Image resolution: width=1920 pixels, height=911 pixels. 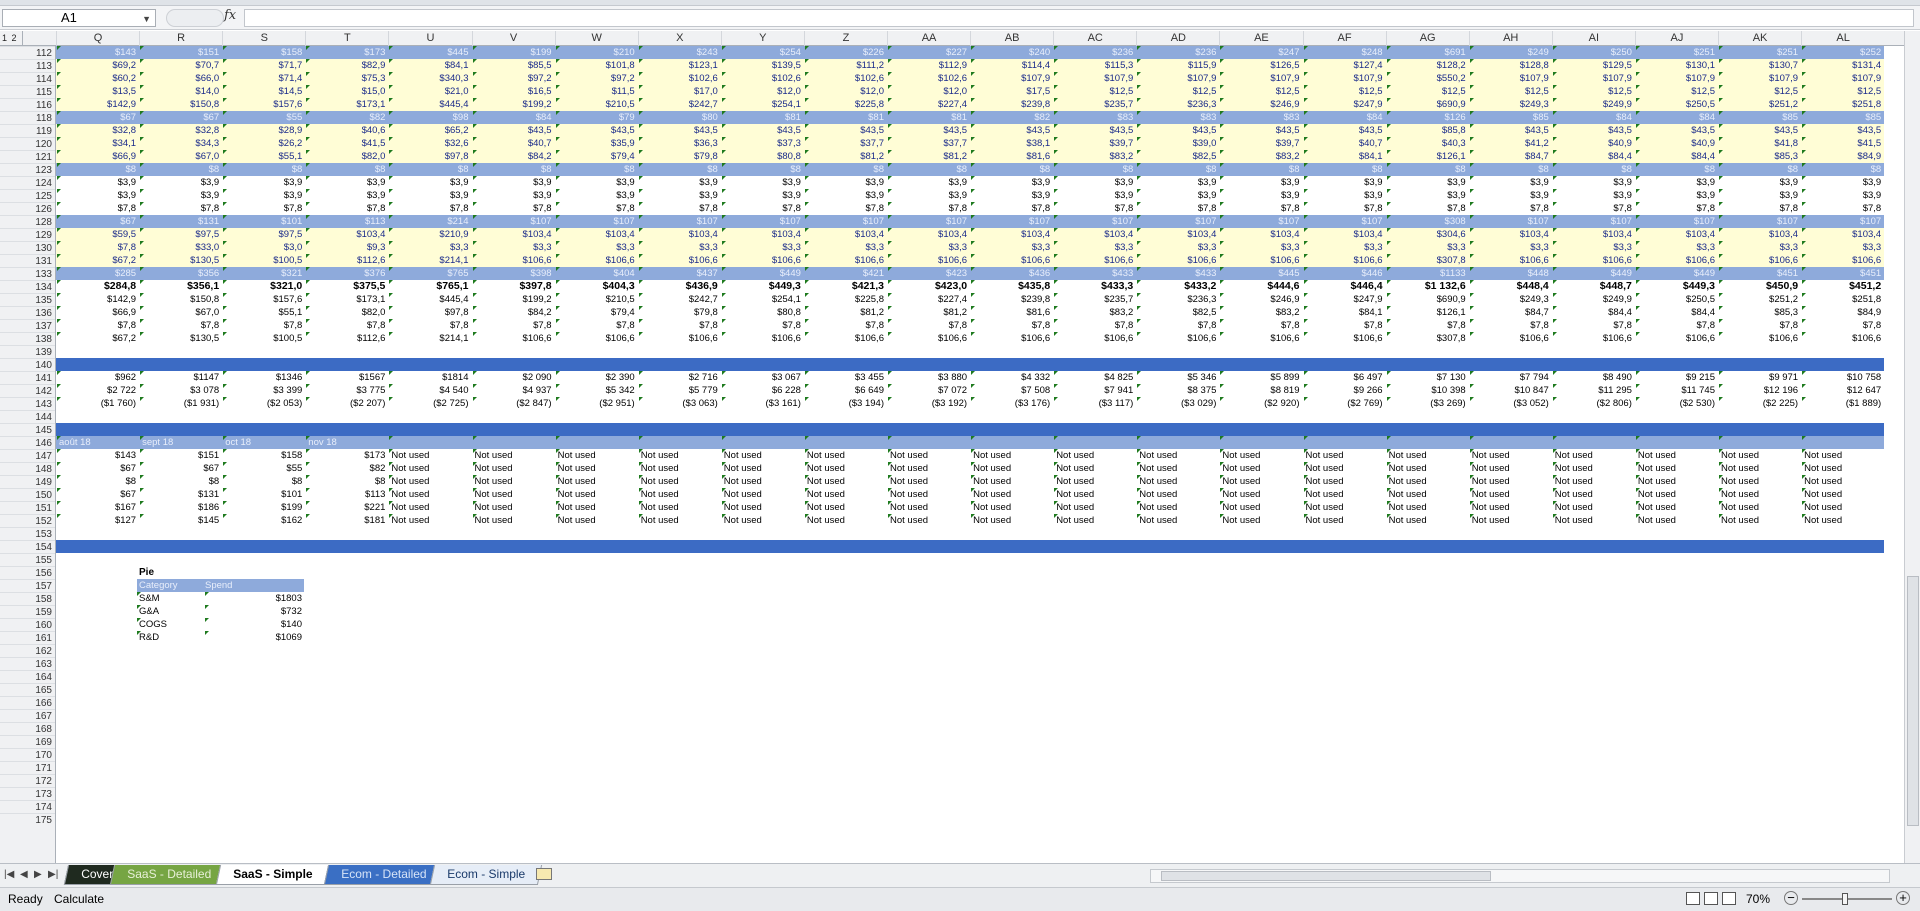 I want to click on column-header: AB, so click(x=1011, y=38).